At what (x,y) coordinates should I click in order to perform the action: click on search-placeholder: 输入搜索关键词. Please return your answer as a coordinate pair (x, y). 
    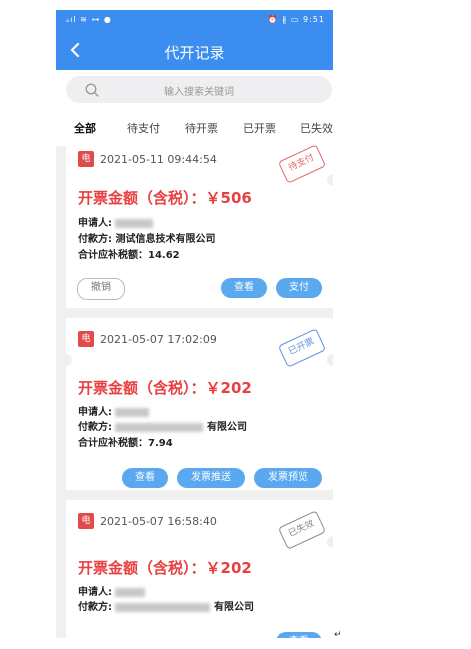
    Looking at the image, I should click on (199, 92).